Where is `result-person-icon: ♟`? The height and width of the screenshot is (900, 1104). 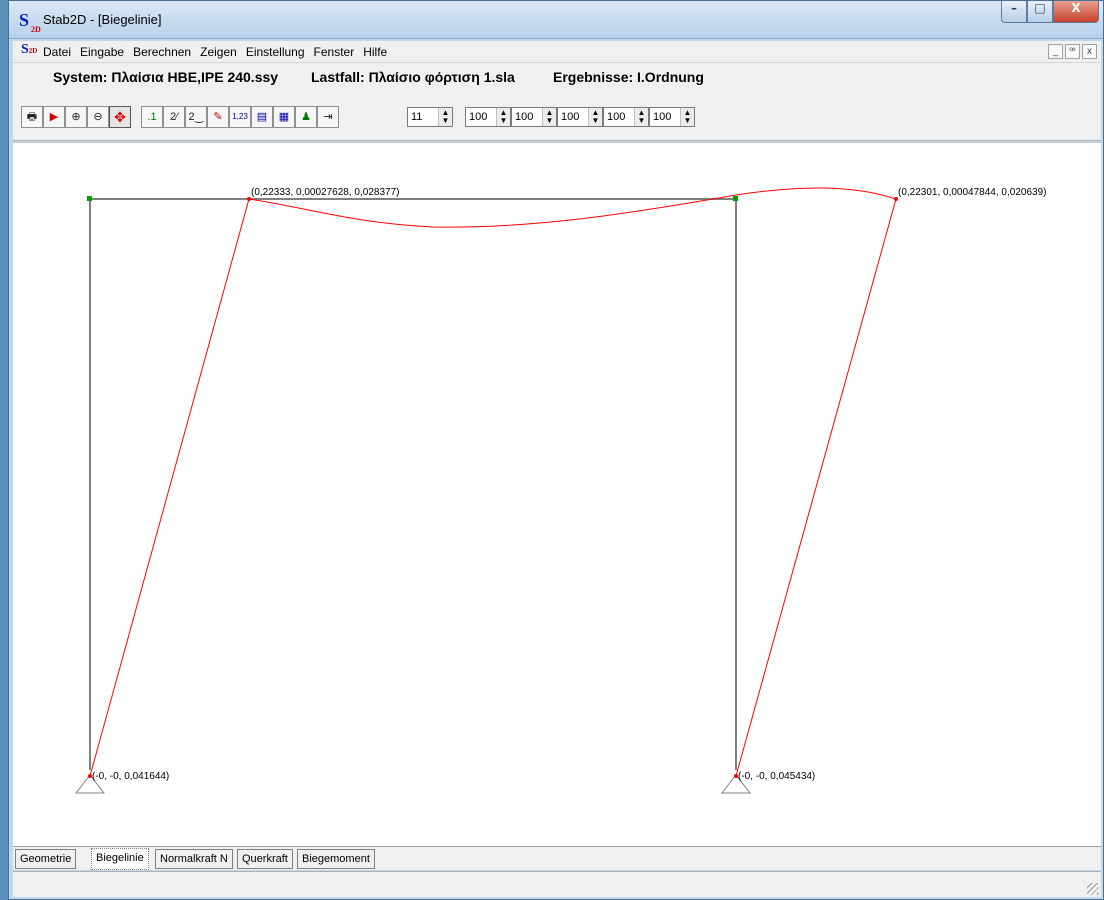 result-person-icon: ♟ is located at coordinates (306, 117).